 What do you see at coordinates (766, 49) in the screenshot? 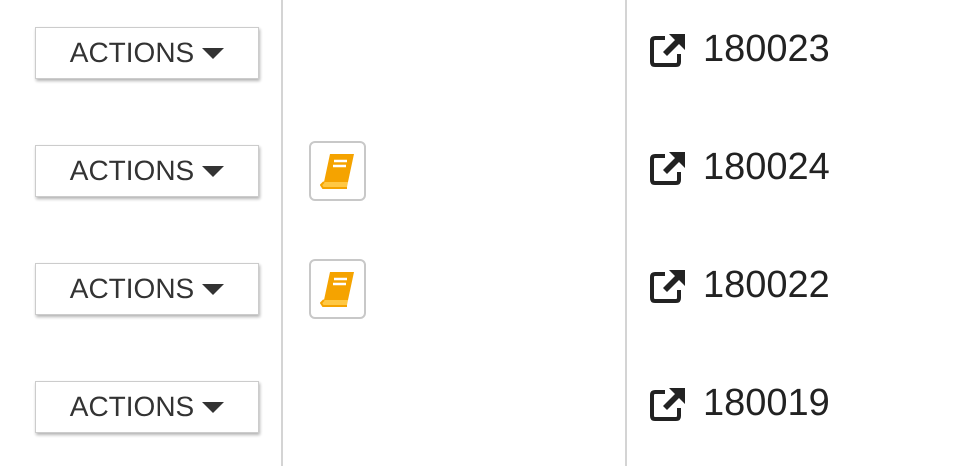
I see `record-id: 180023` at bounding box center [766, 49].